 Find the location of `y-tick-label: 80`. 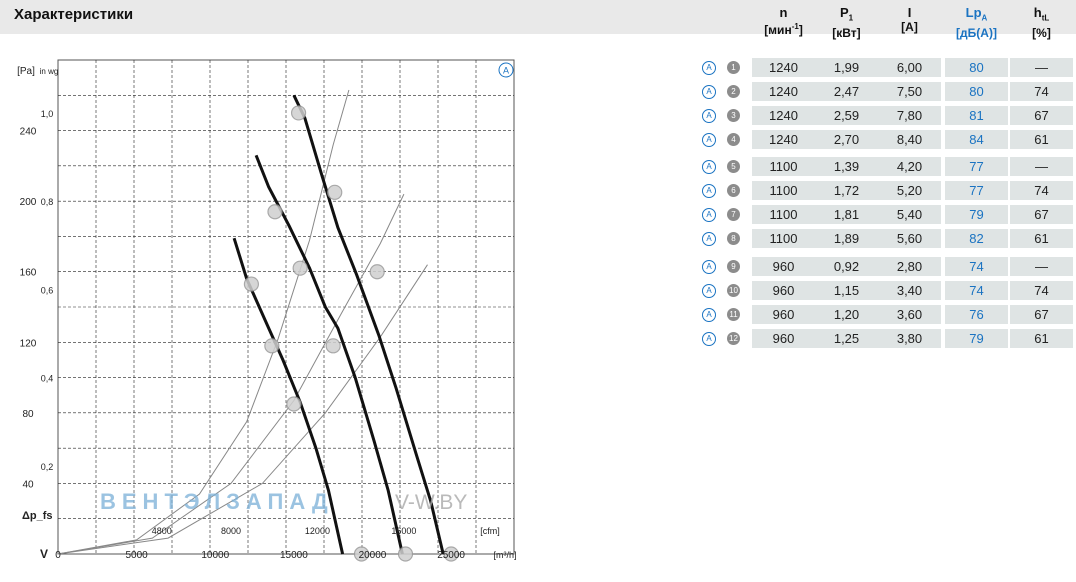

y-tick-label: 80 is located at coordinates (28, 414).